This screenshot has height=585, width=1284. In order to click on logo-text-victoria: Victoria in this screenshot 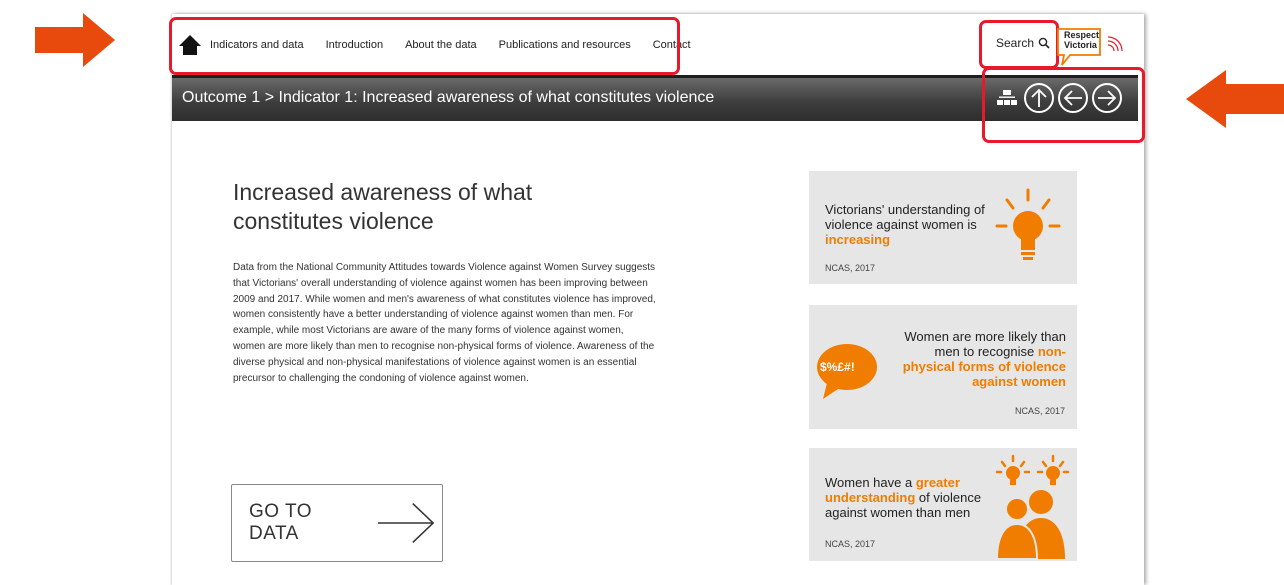, I will do `click(1080, 45)`.